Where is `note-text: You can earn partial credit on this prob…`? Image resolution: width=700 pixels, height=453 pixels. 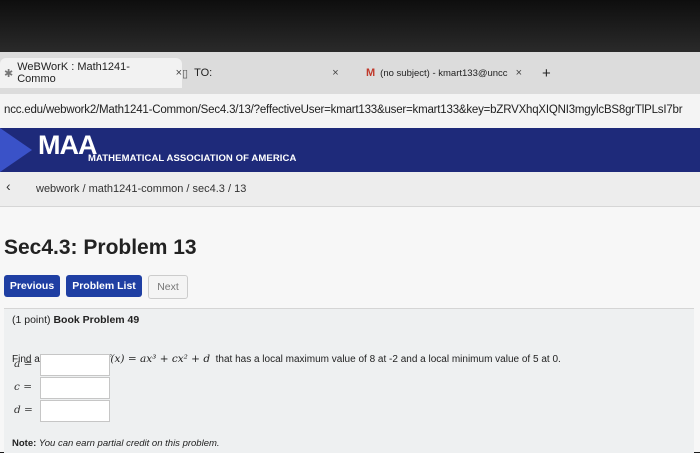 note-text: You can earn partial credit on this prob… is located at coordinates (129, 443).